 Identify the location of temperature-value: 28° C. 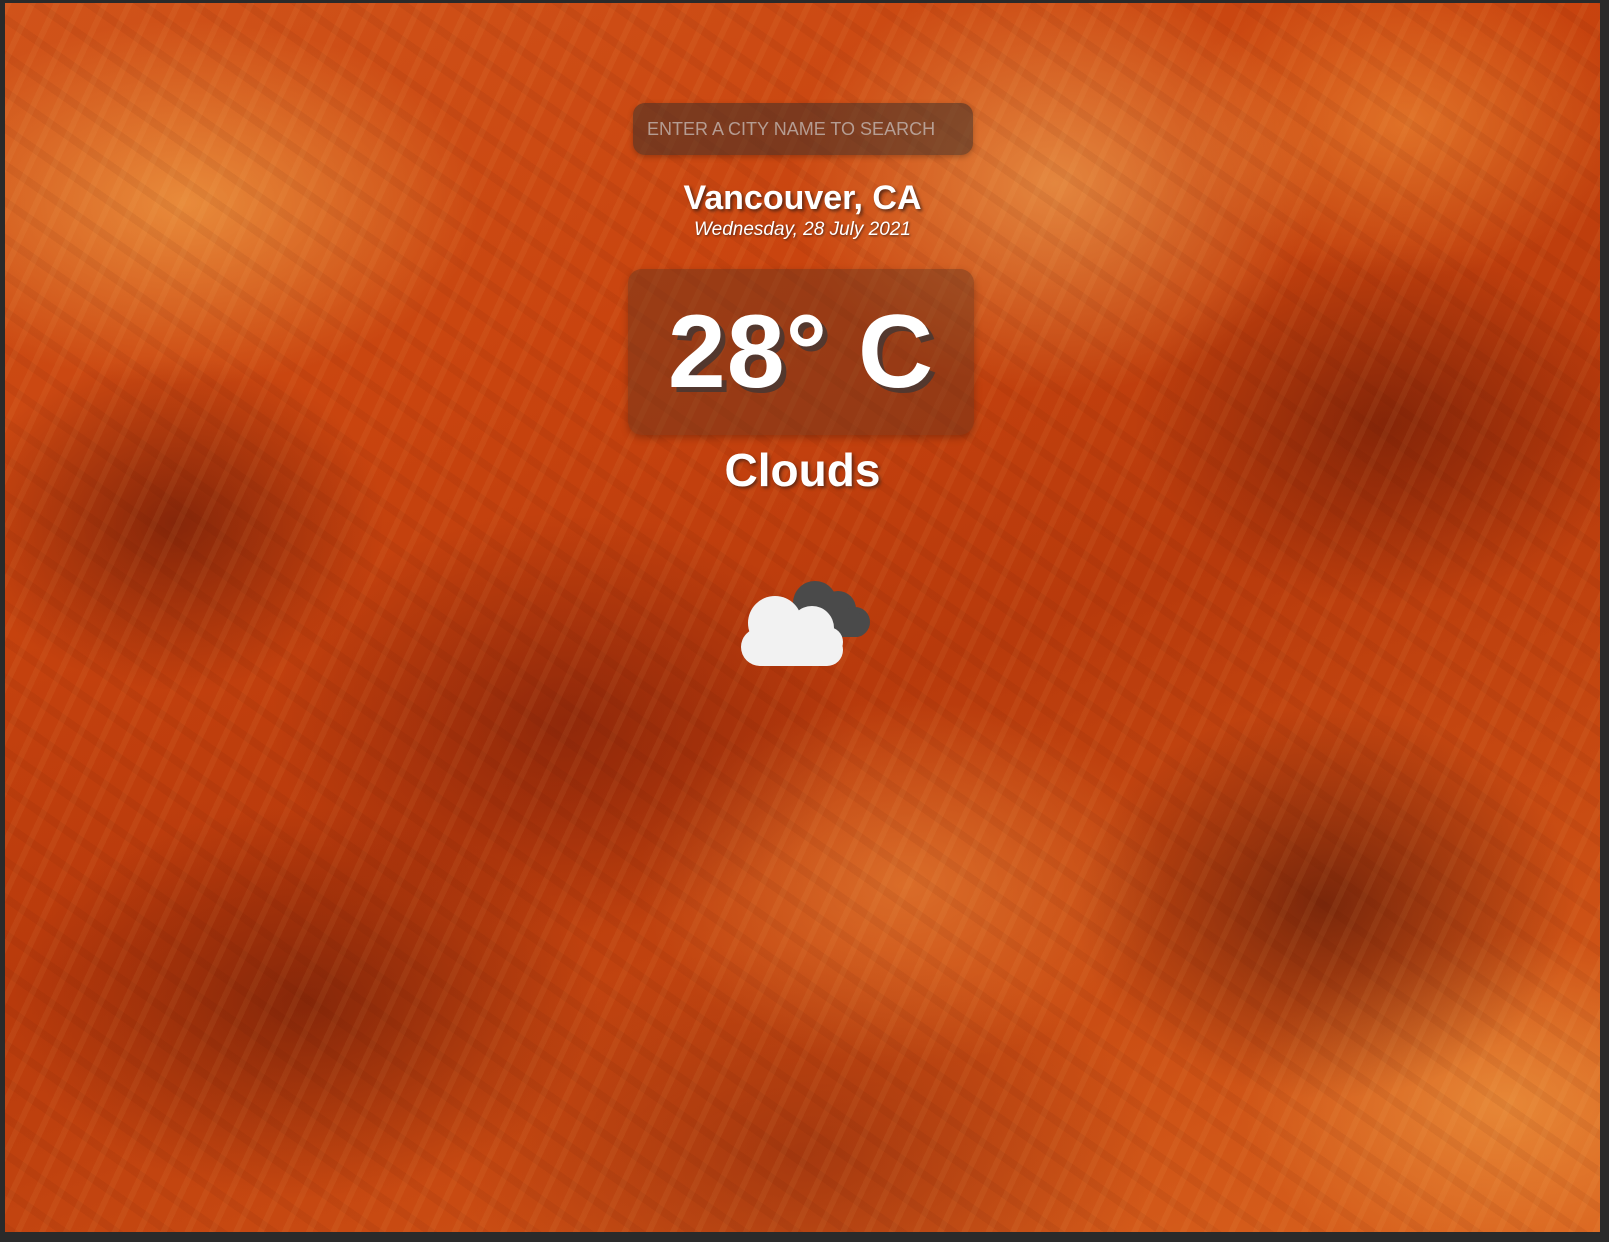
(801, 351).